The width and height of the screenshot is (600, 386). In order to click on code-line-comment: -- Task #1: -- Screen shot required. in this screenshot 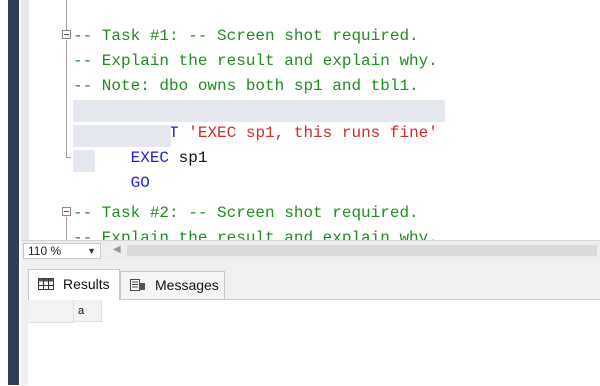, I will do `click(246, 36)`.